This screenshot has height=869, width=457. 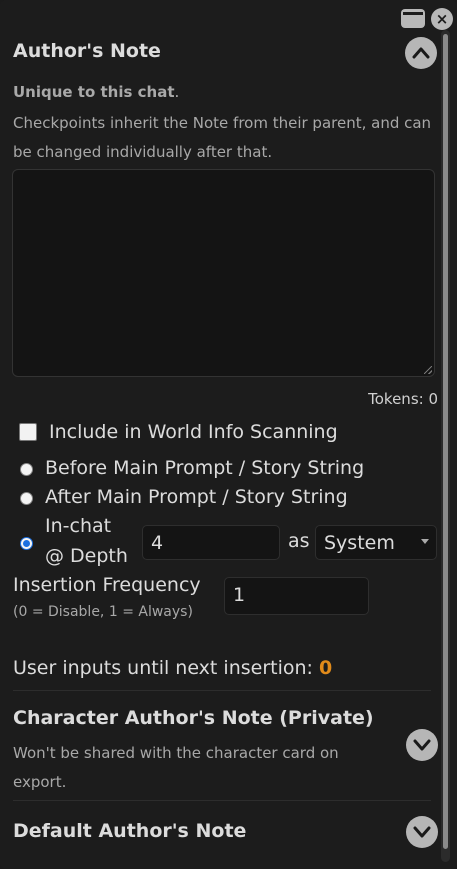 I want to click on expand-character-note-button, so click(x=422, y=745).